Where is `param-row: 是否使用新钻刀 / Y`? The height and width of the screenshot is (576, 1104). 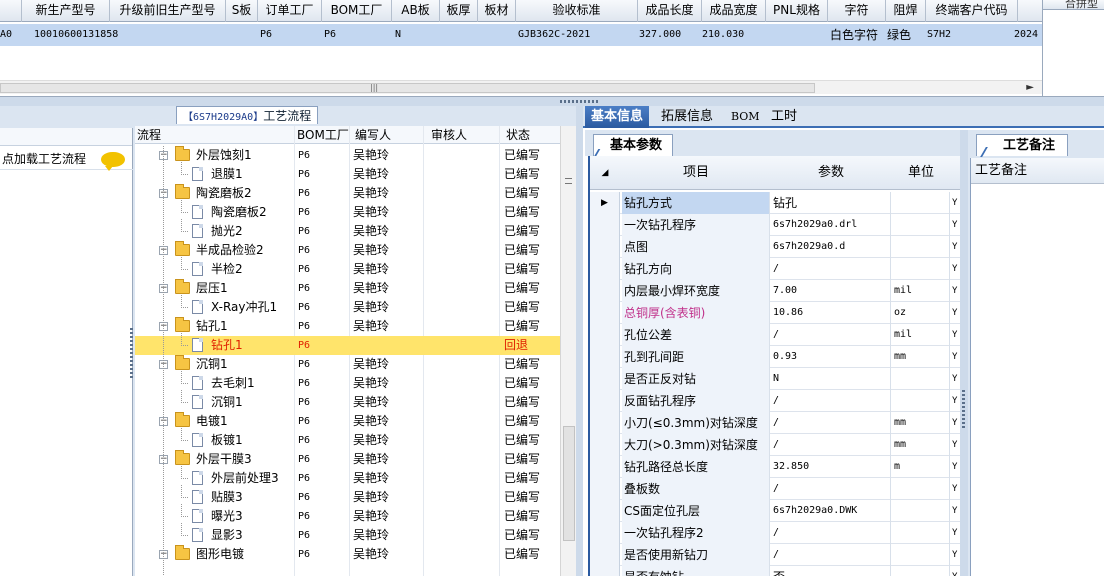
param-row: 是否使用新钻刀 / Y is located at coordinates (775, 555).